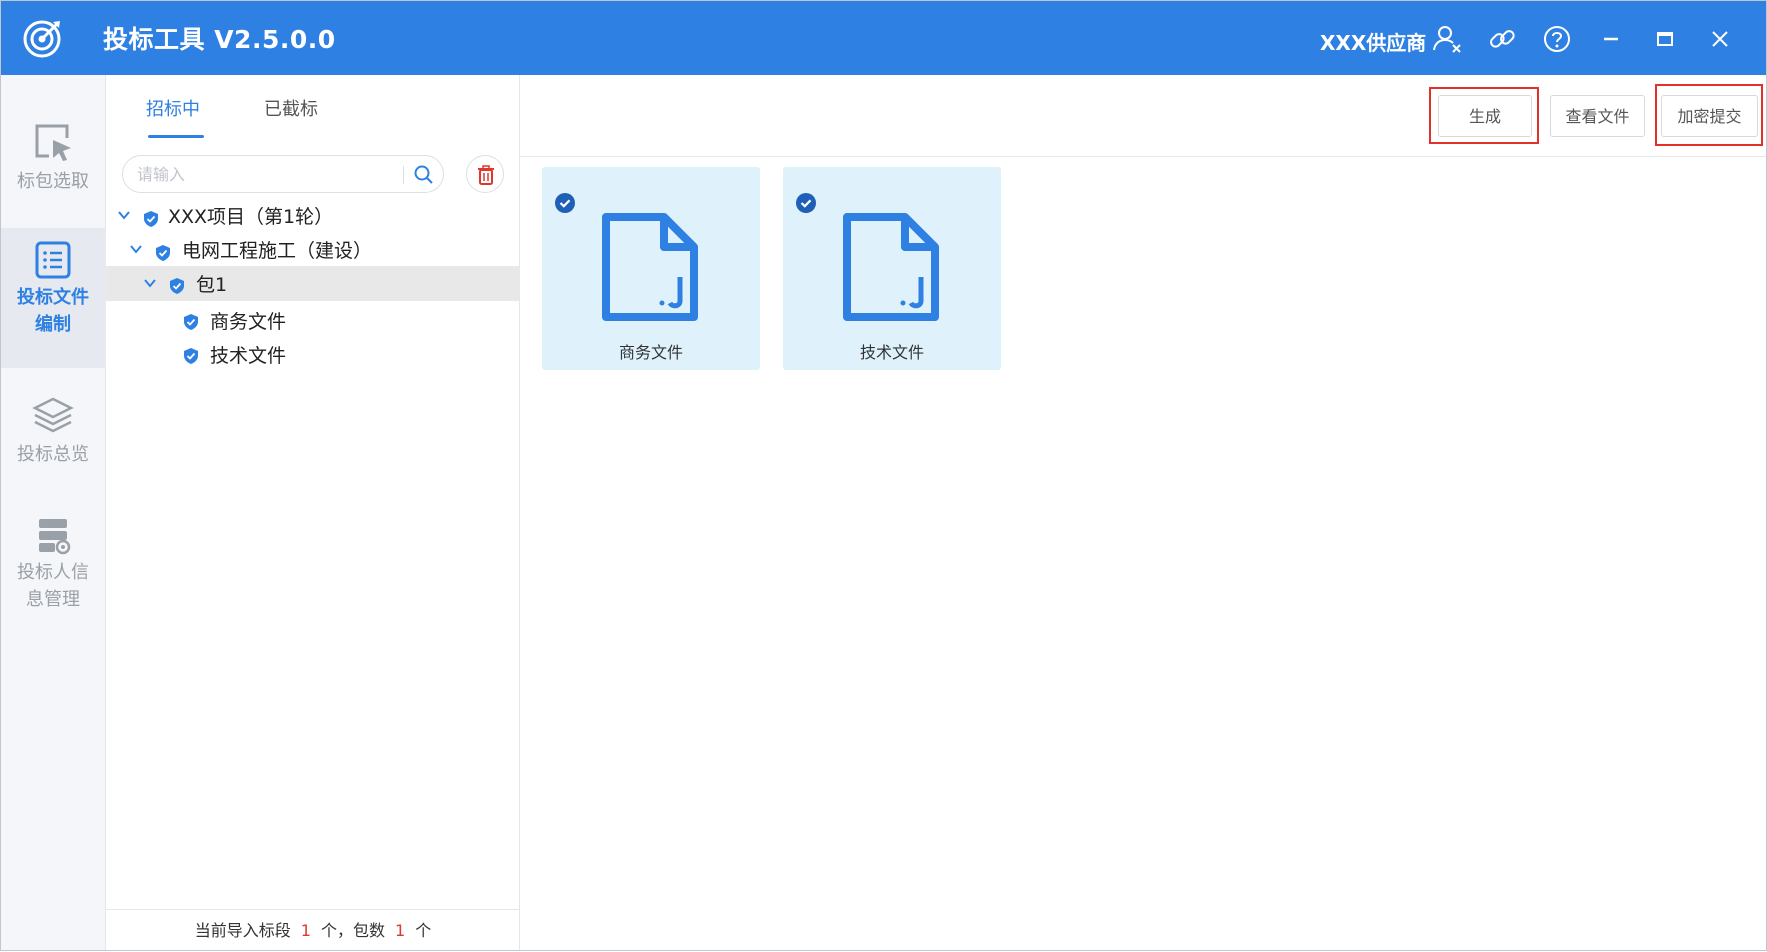 This screenshot has height=952, width=1767. What do you see at coordinates (1557, 39) in the screenshot?
I see `help-icon` at bounding box center [1557, 39].